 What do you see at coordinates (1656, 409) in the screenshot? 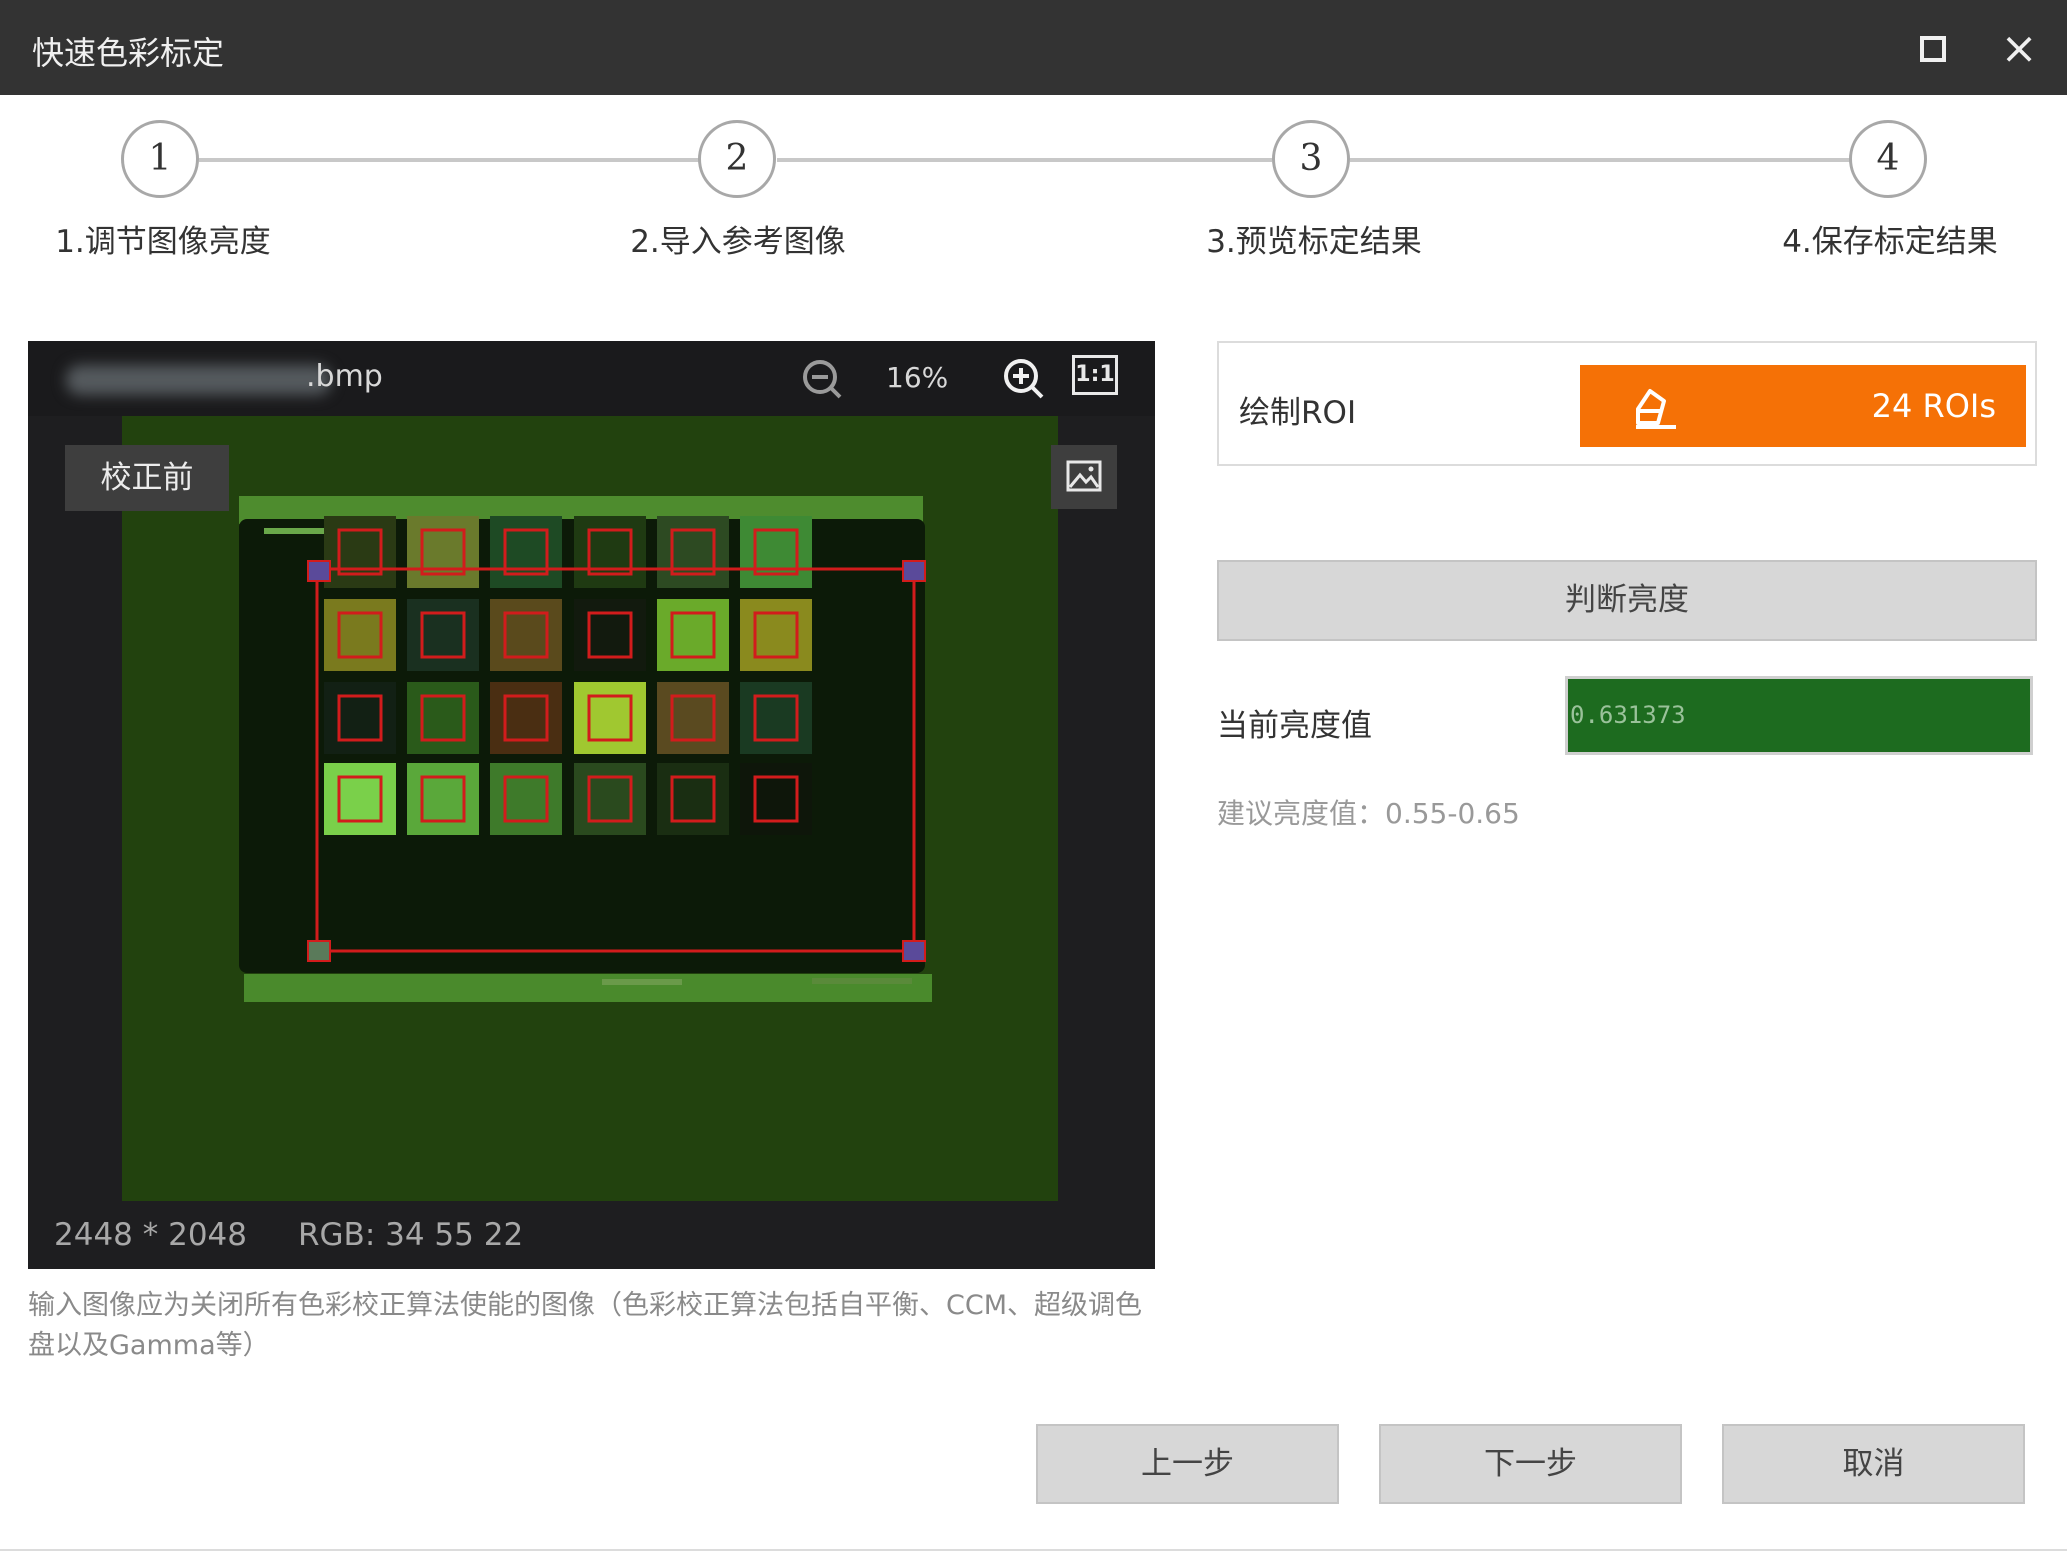
I see `eraser-icon` at bounding box center [1656, 409].